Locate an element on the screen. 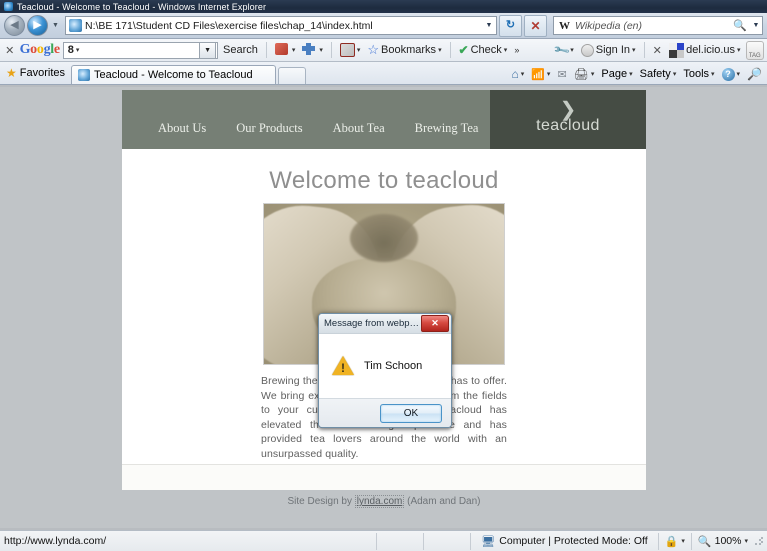 The height and width of the screenshot is (551, 767). zoom-control: 🔍 100% ▾ is located at coordinates (723, 541).